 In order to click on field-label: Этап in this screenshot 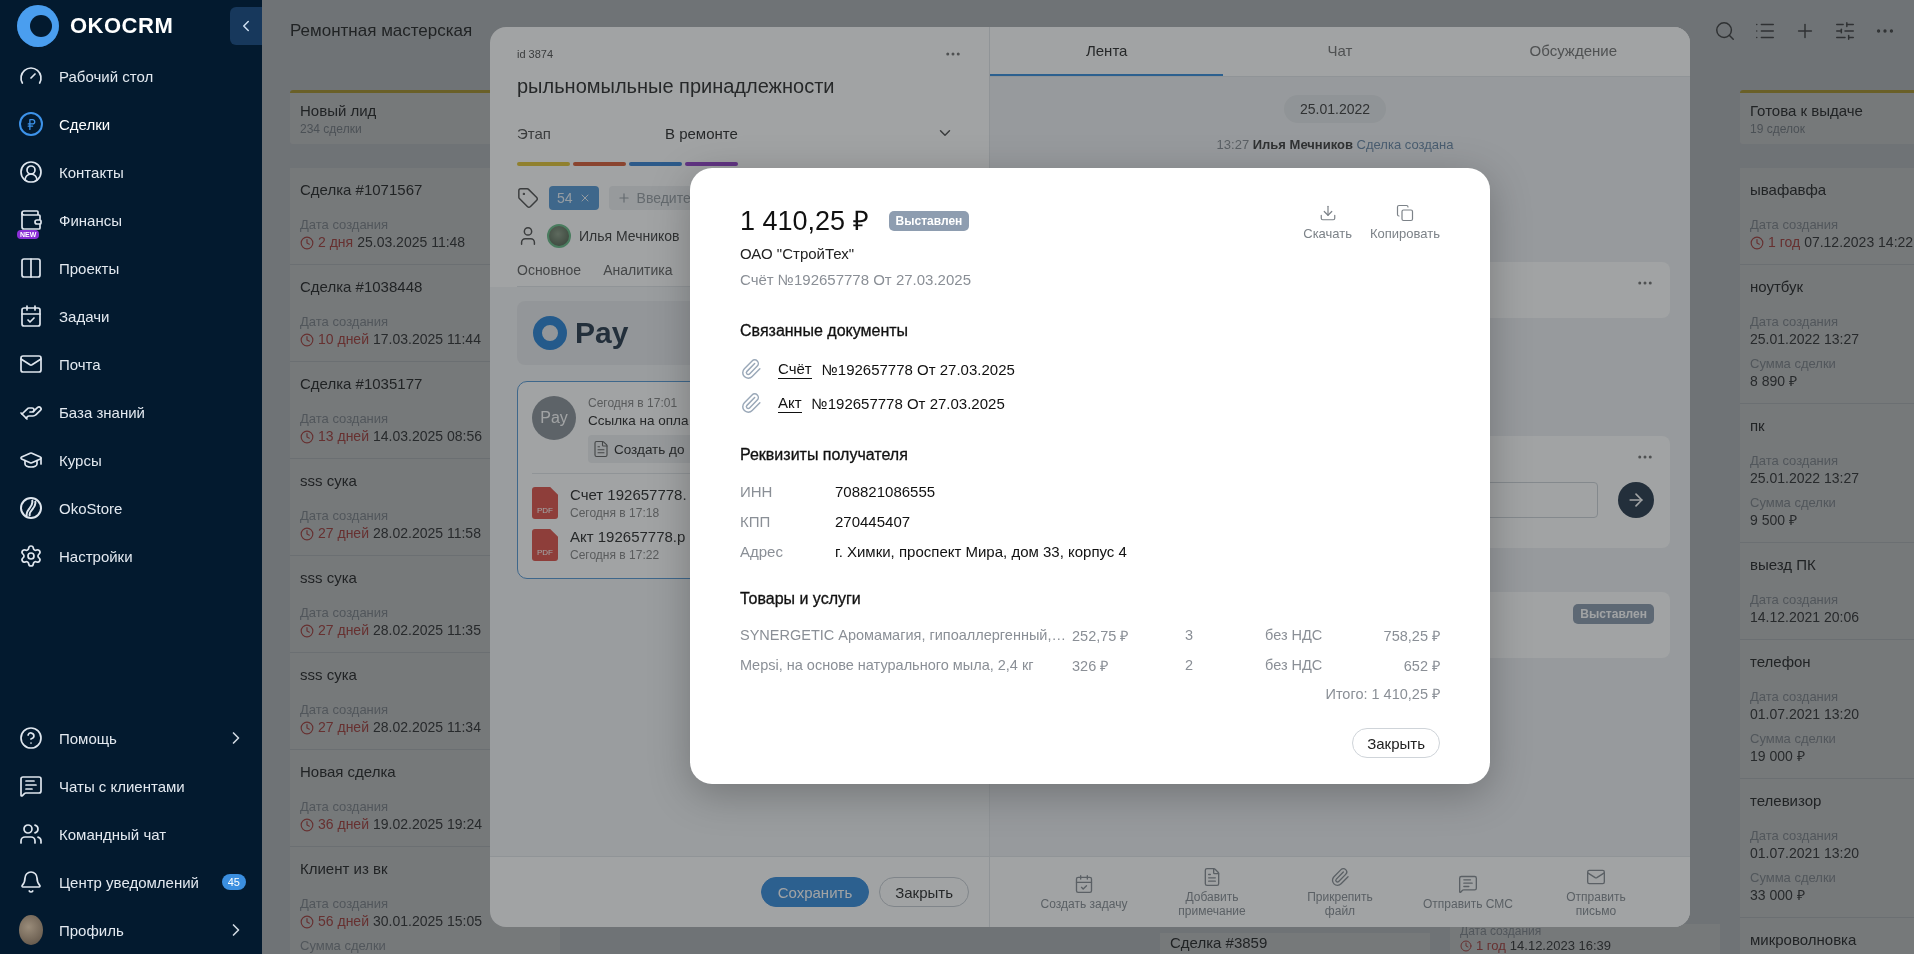, I will do `click(534, 133)`.